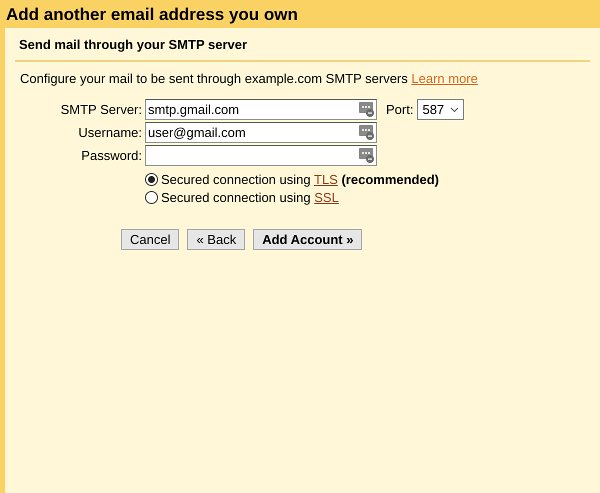 This screenshot has height=493, width=600. I want to click on section-title: Send mail through your SMTP server, so click(302, 45).